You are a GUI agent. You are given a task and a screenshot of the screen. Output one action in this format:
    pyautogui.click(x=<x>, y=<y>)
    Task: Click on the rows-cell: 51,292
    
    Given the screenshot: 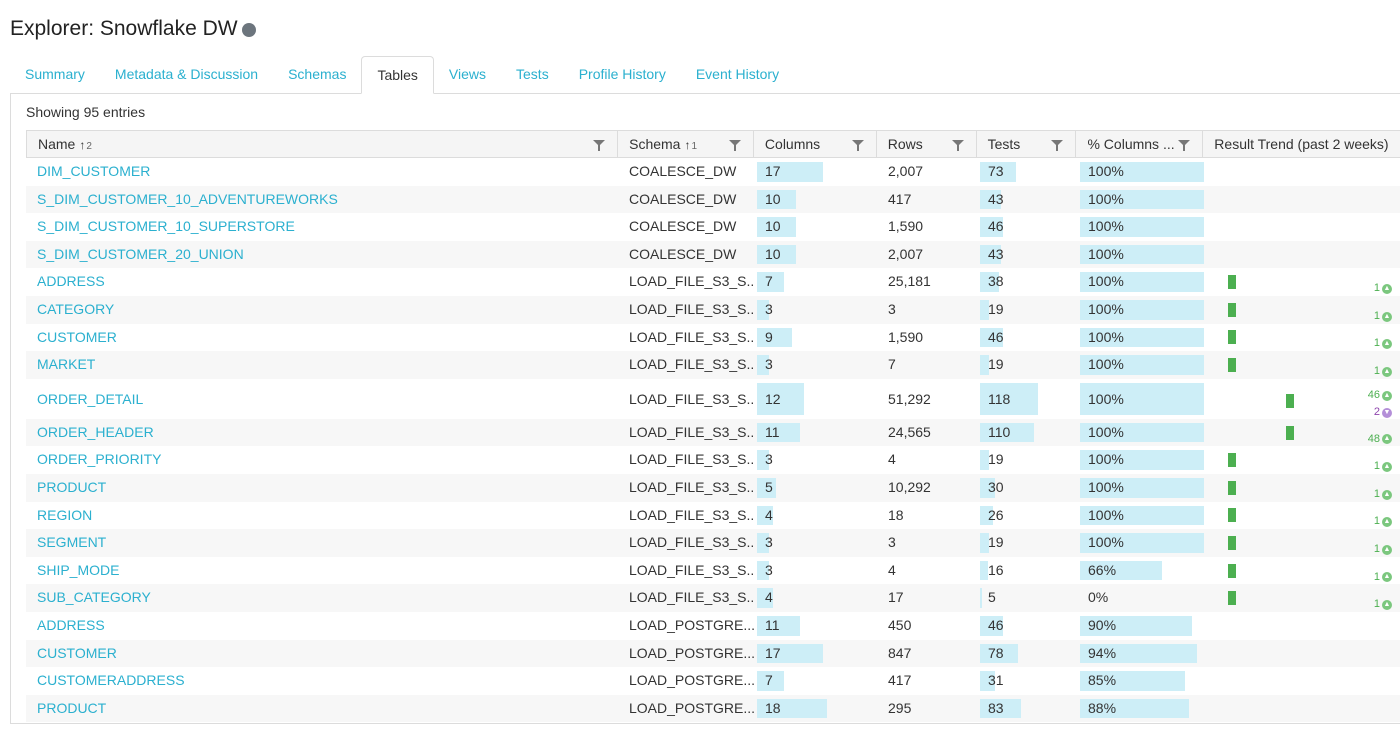 What is the action you would take?
    pyautogui.click(x=909, y=398)
    